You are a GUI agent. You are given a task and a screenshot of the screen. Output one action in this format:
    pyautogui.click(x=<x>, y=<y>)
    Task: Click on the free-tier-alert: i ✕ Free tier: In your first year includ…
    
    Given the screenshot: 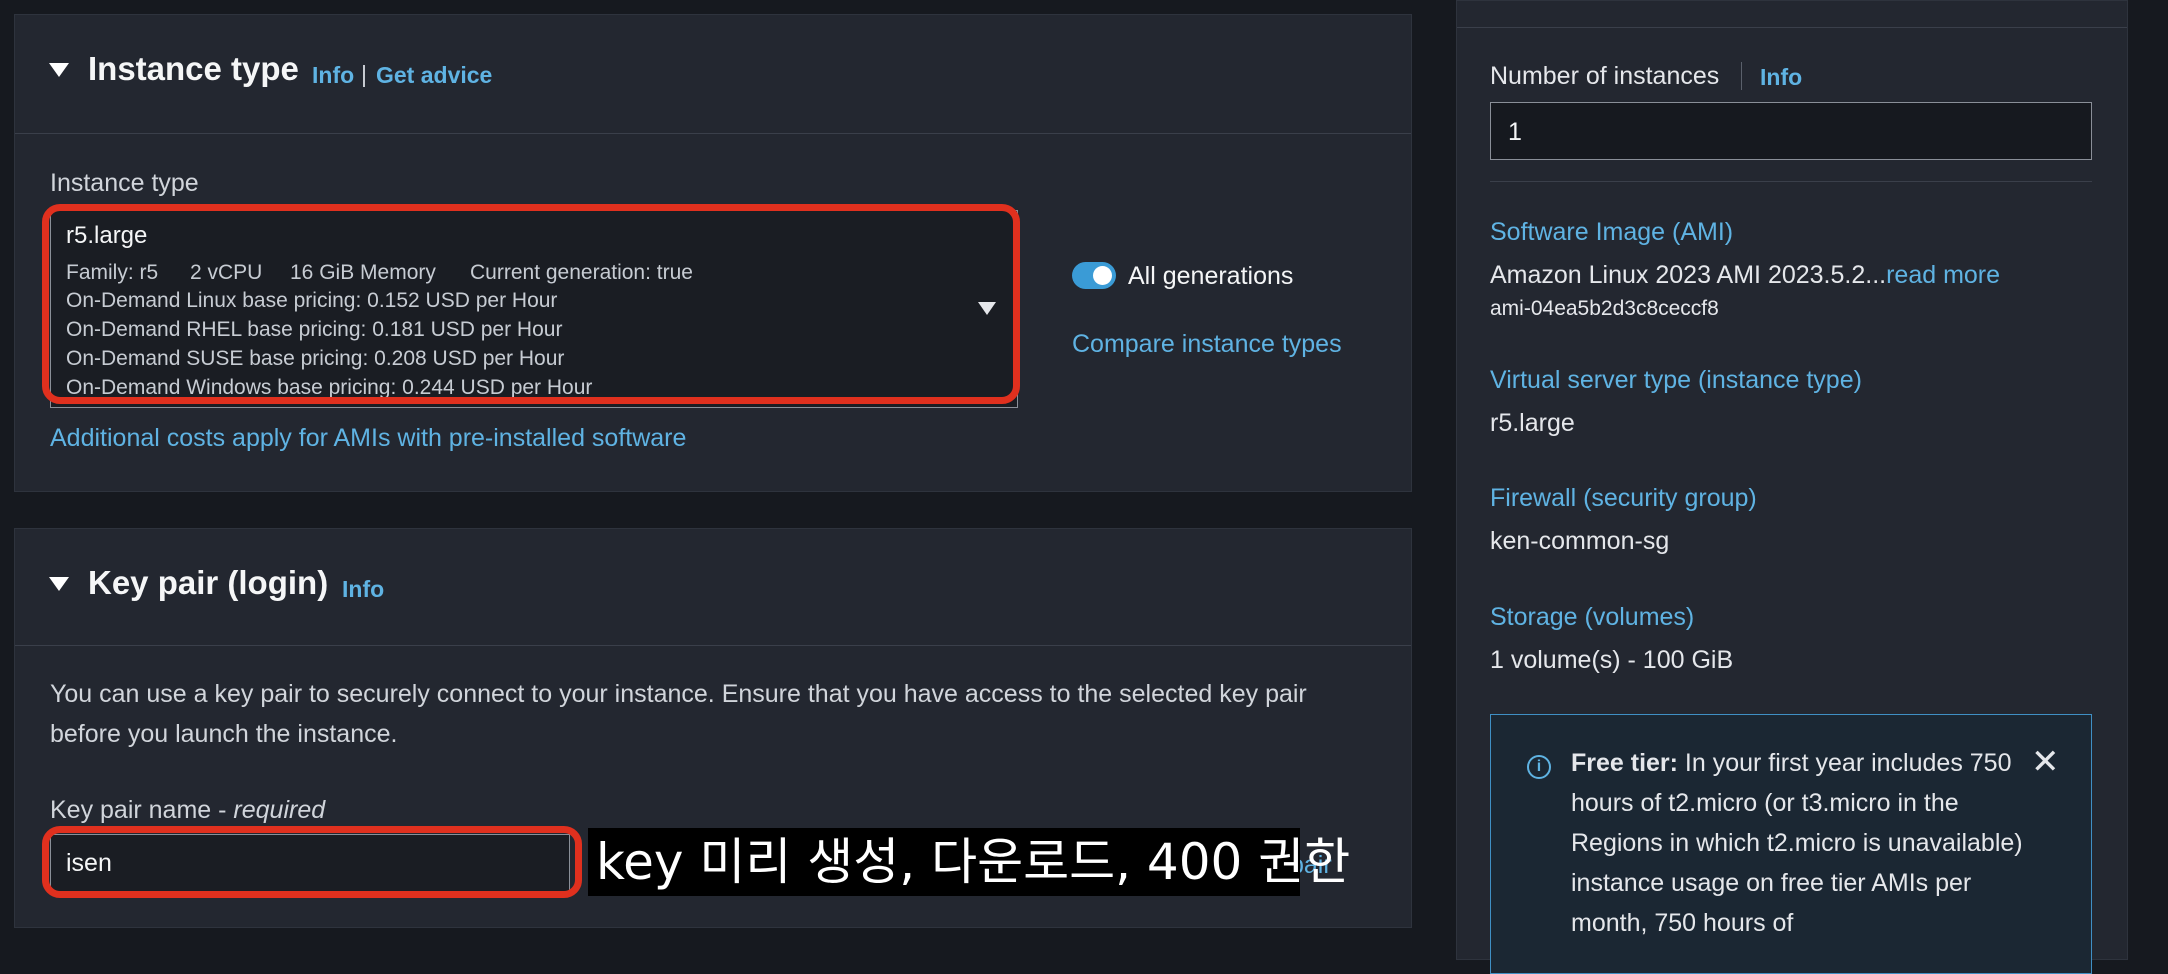 What is the action you would take?
    pyautogui.click(x=1791, y=844)
    